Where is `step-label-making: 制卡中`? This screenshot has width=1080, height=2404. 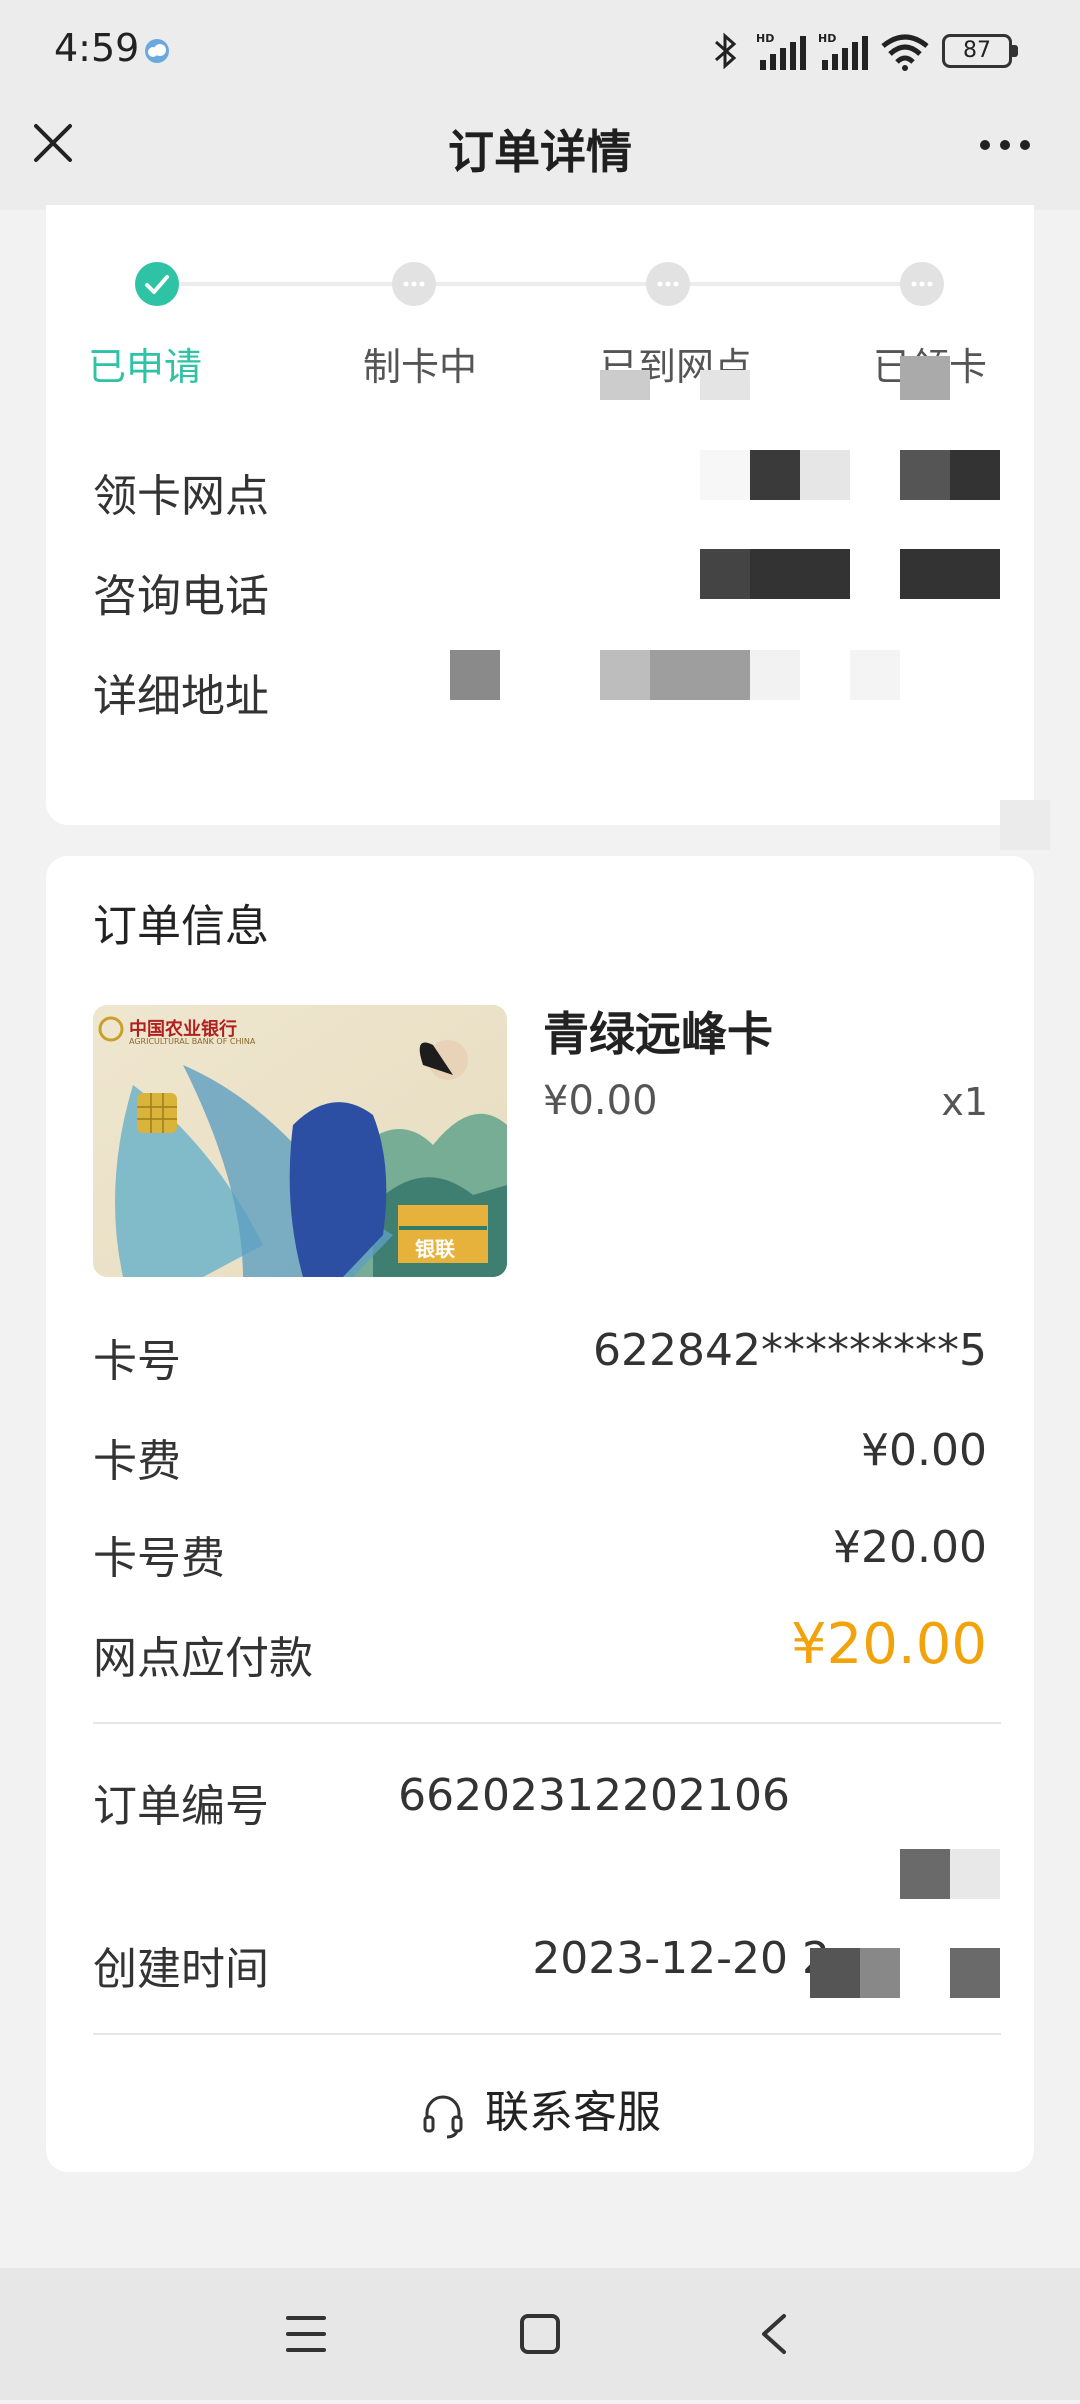
step-label-making: 制卡中 is located at coordinates (419, 367).